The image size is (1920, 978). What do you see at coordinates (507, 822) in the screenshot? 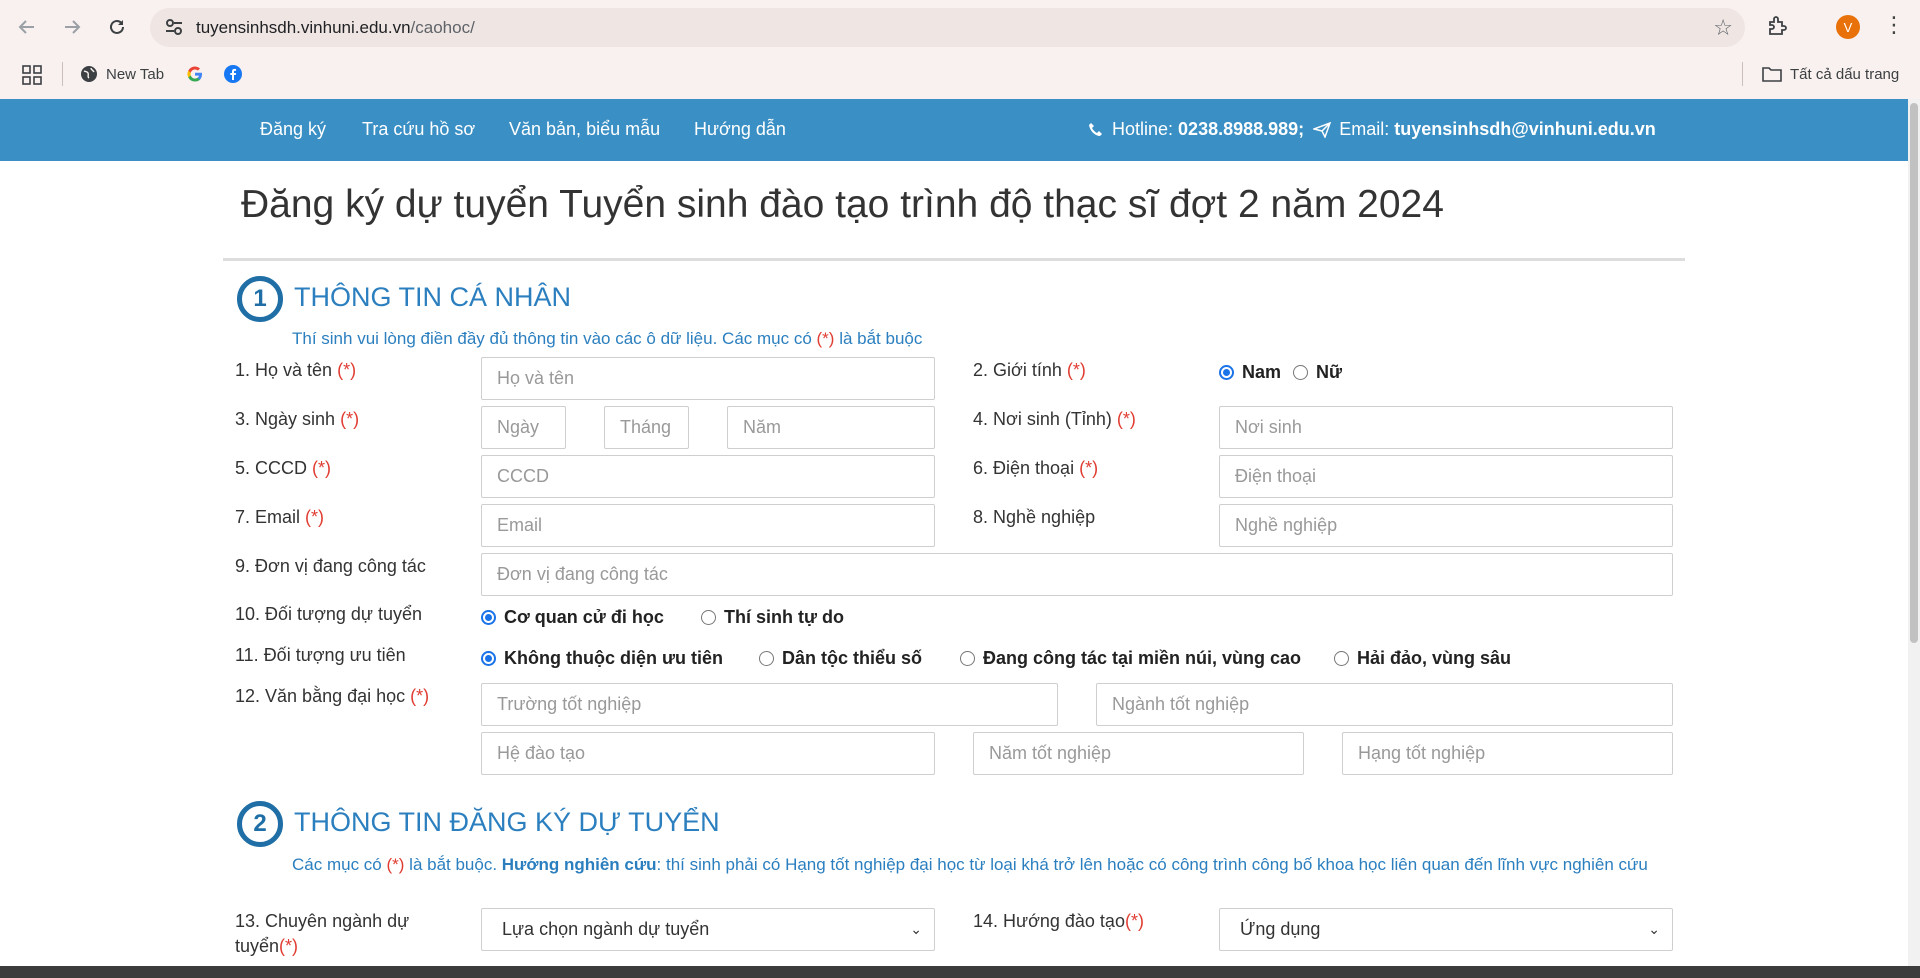
I see `section-2-title: THÔNG TIN ĐĂNG KÝ DỰ TUYỂN` at bounding box center [507, 822].